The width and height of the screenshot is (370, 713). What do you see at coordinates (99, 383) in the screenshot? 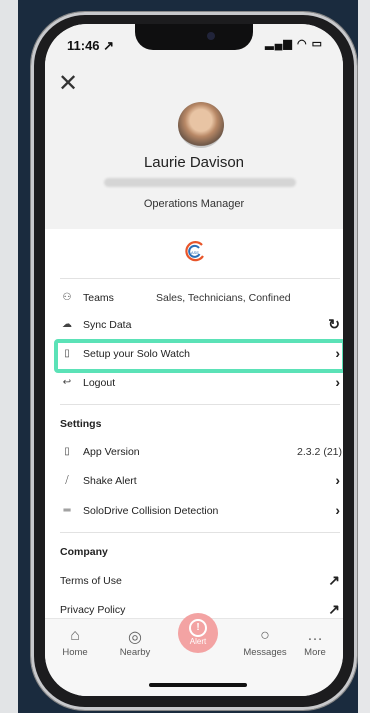
I see `menu-label-logout: Logout` at bounding box center [99, 383].